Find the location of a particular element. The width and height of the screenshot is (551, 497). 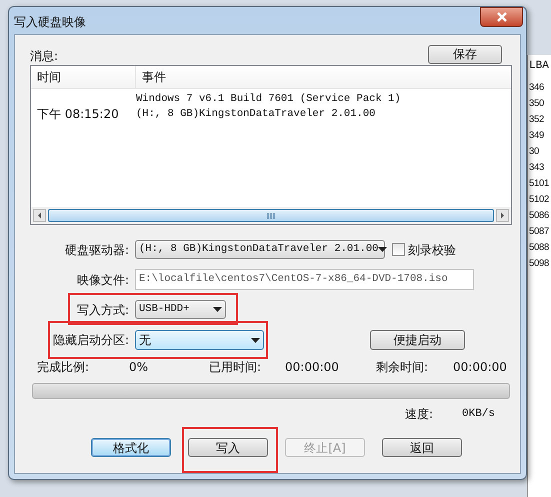

drive-label: 硬盘驱动器: is located at coordinates (96, 250).